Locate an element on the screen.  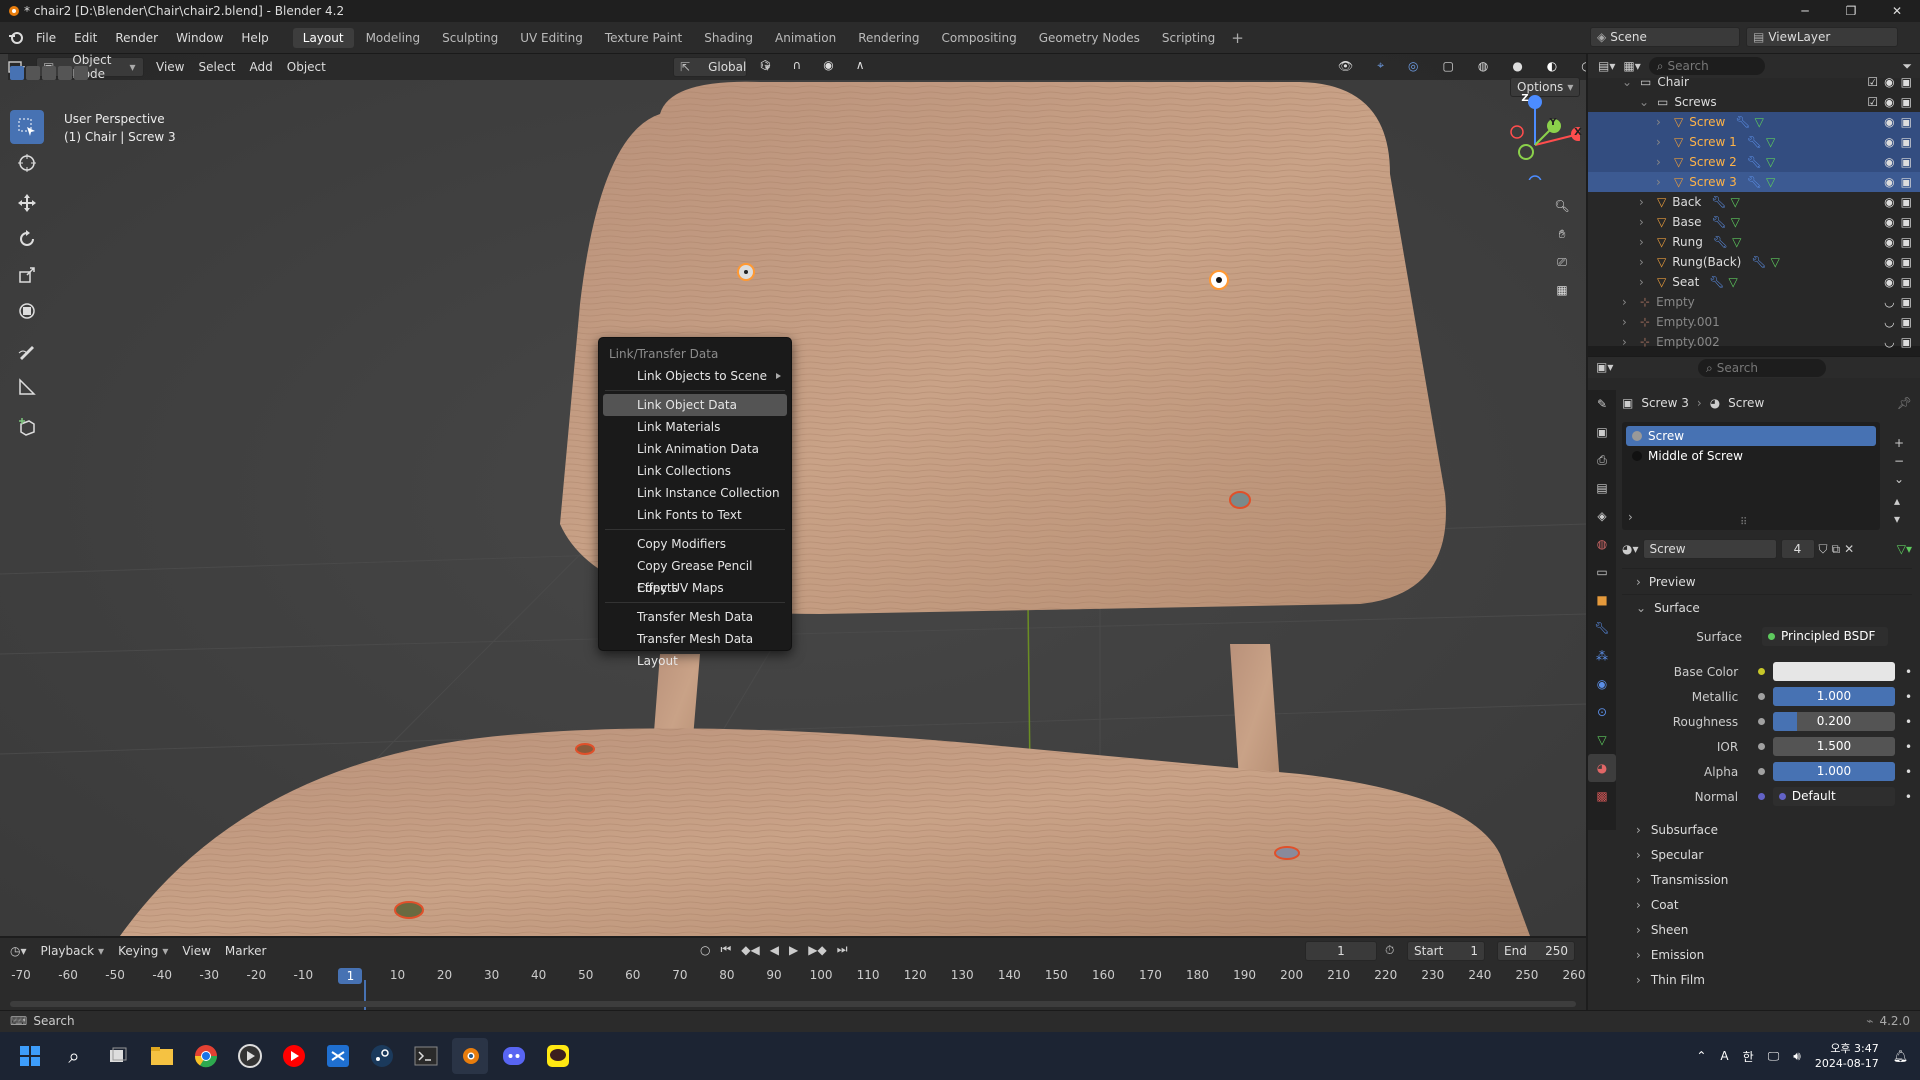
tab-compositing: Compositing is located at coordinates (978, 38).